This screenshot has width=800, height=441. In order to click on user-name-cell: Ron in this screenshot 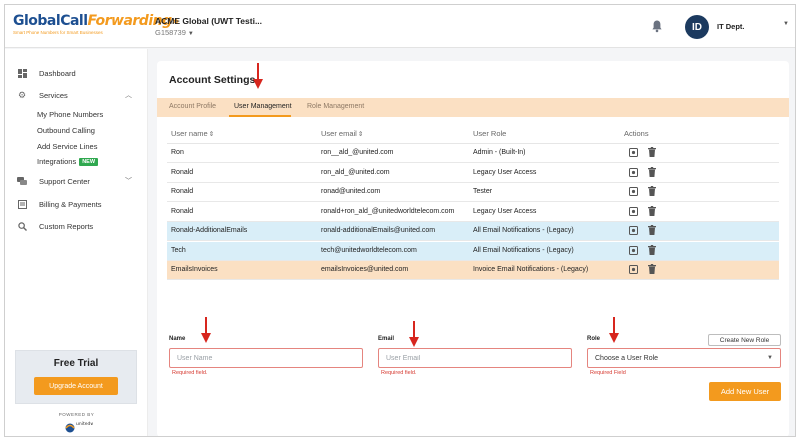, I will do `click(177, 152)`.